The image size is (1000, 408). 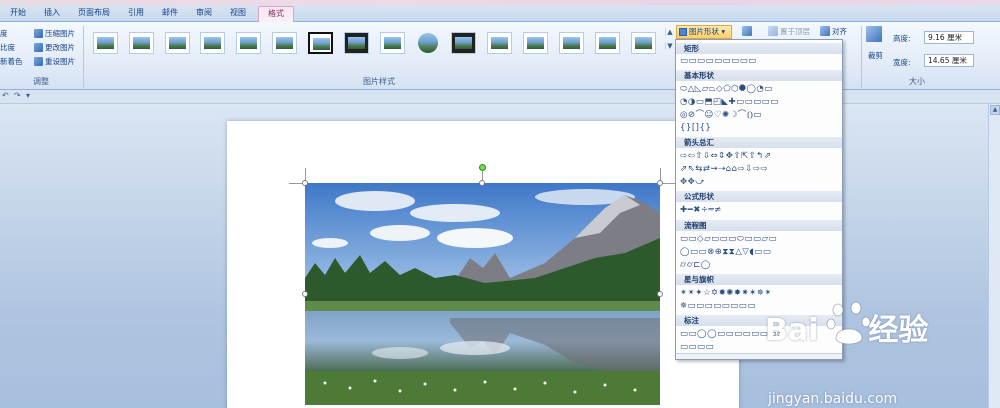 I want to click on shape-row: ▭▭◇▱▭▭▭⬭▭▭▱▭, so click(x=728, y=239).